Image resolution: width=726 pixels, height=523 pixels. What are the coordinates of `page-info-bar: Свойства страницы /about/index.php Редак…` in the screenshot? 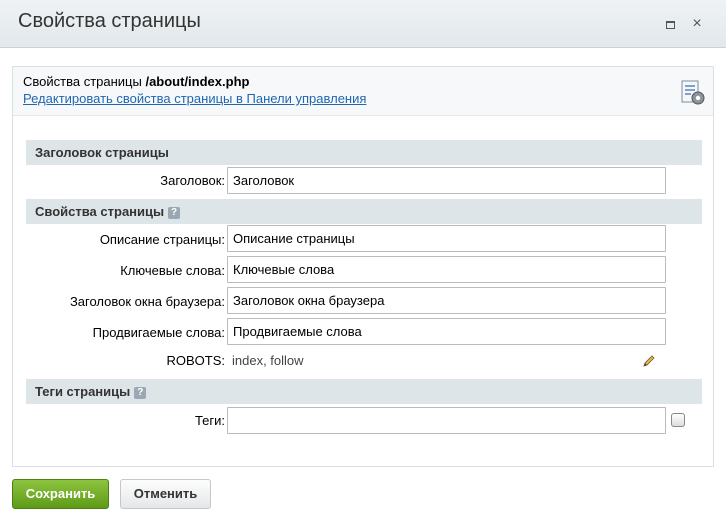 It's located at (363, 91).